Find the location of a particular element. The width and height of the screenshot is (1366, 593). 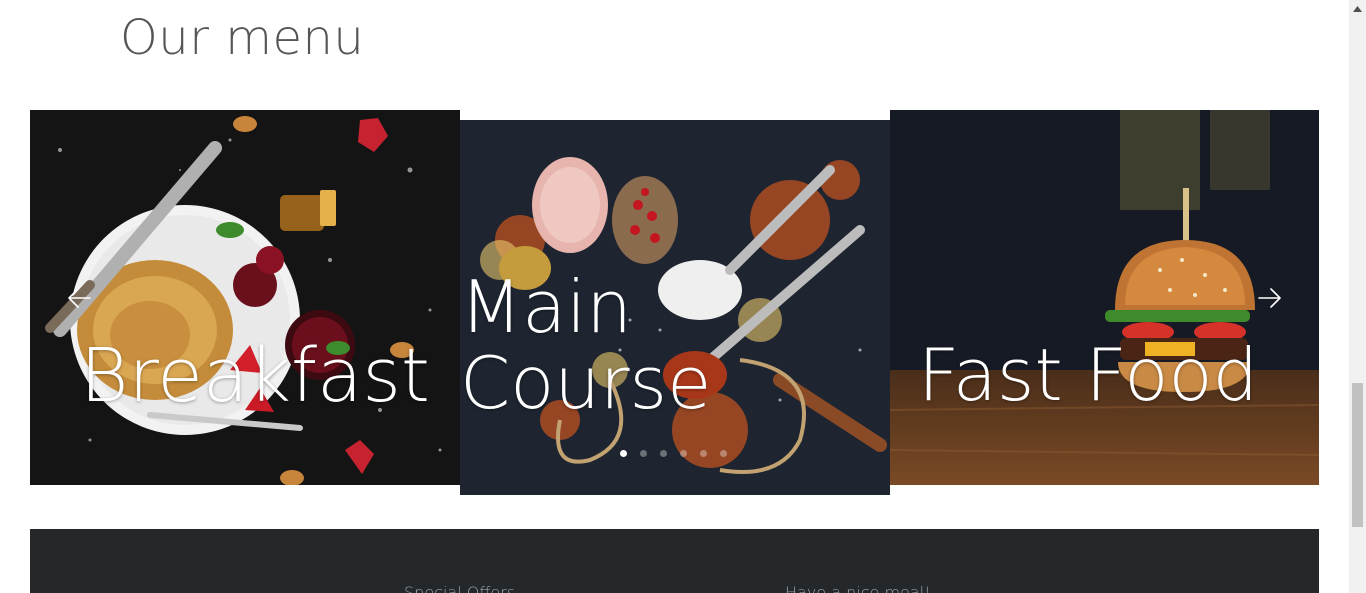

scroll-up-button is located at coordinates (1357, 8).